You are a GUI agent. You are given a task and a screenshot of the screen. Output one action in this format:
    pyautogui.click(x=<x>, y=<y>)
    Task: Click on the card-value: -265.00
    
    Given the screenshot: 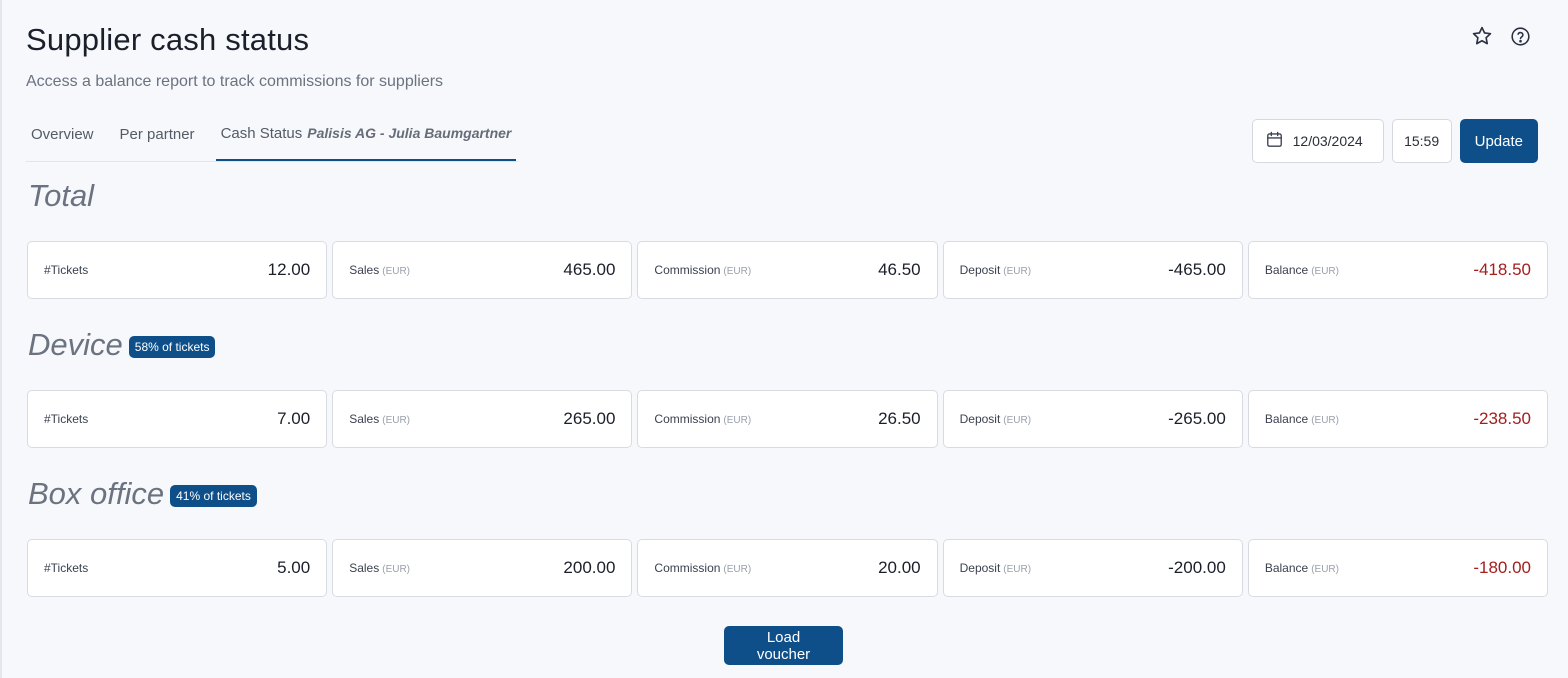 What is the action you would take?
    pyautogui.click(x=1197, y=418)
    